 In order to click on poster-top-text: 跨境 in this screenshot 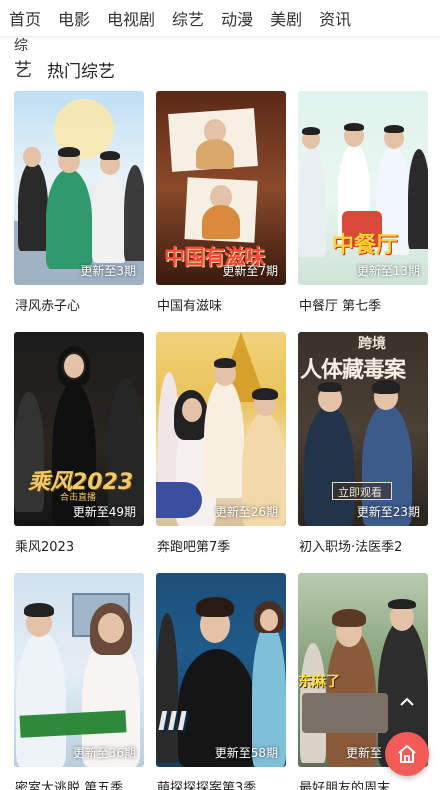, I will do `click(372, 344)`.